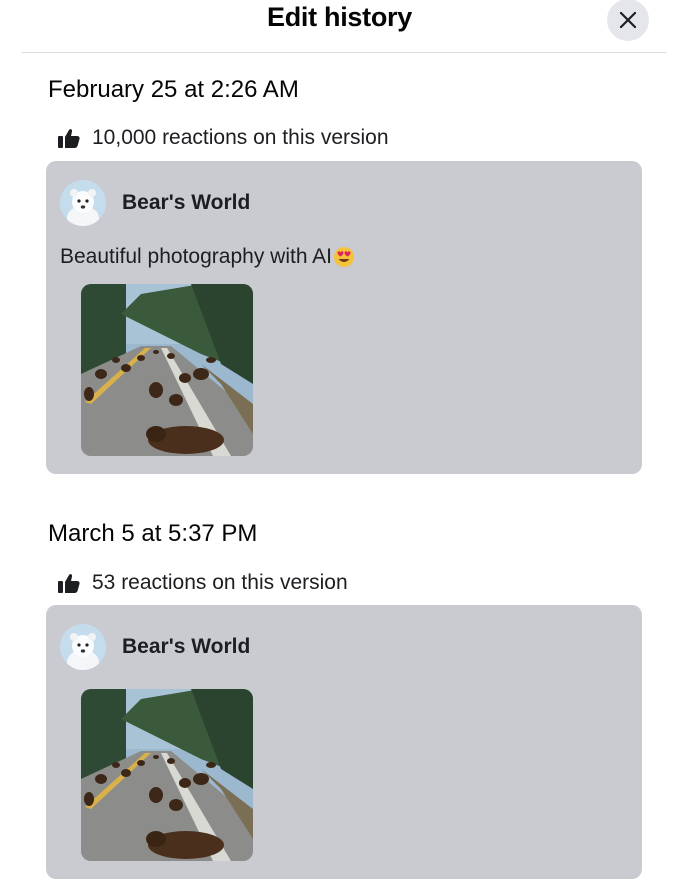 The image size is (679, 888). I want to click on dialog-title: Edit history, so click(339, 17).